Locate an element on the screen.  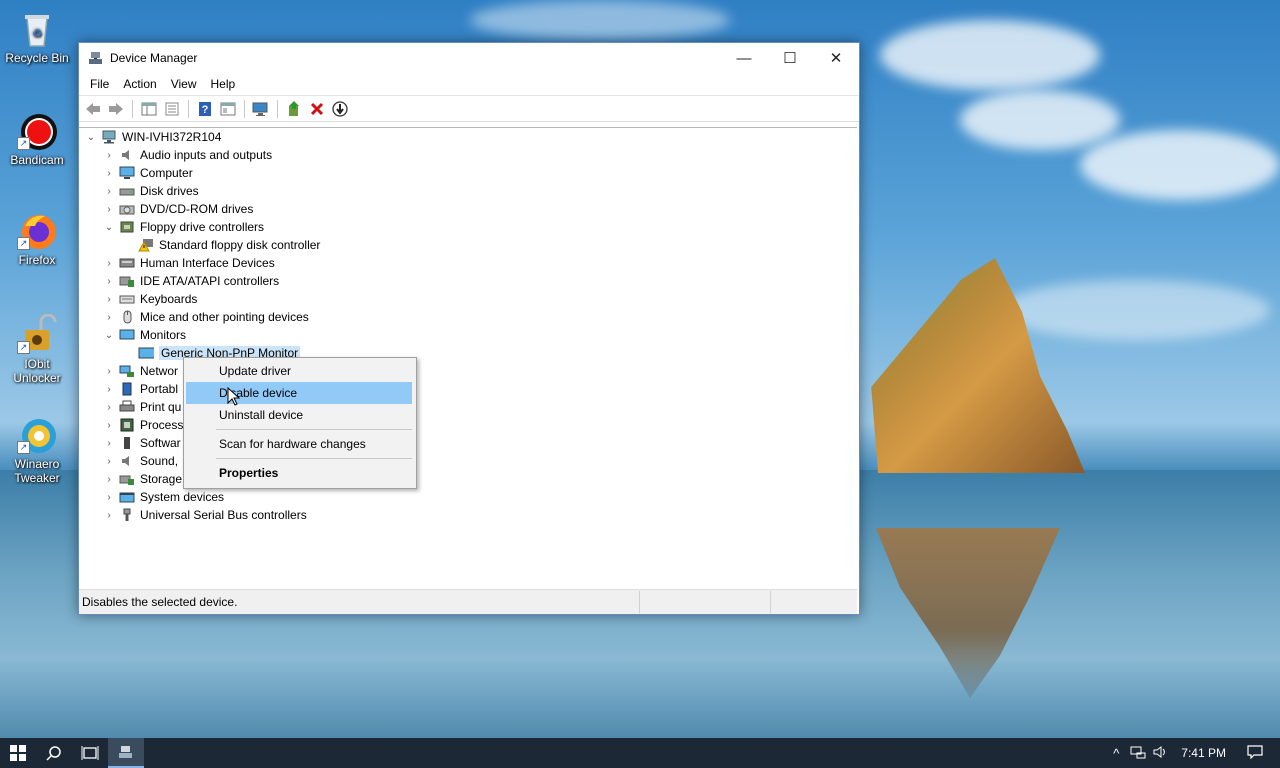
maximize-button: ☐ is located at coordinates (790, 58).